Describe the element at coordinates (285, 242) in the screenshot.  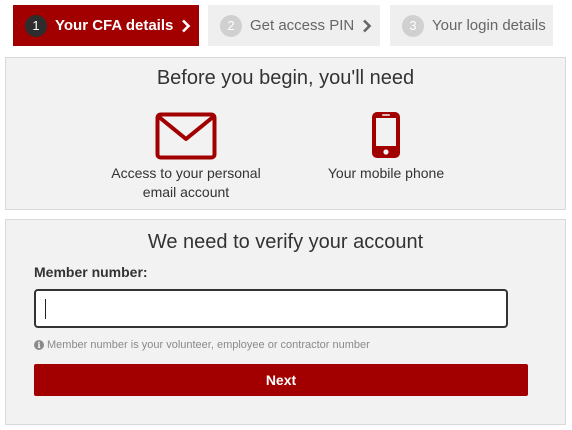
I see `verify-title: We need to verify your account` at that location.